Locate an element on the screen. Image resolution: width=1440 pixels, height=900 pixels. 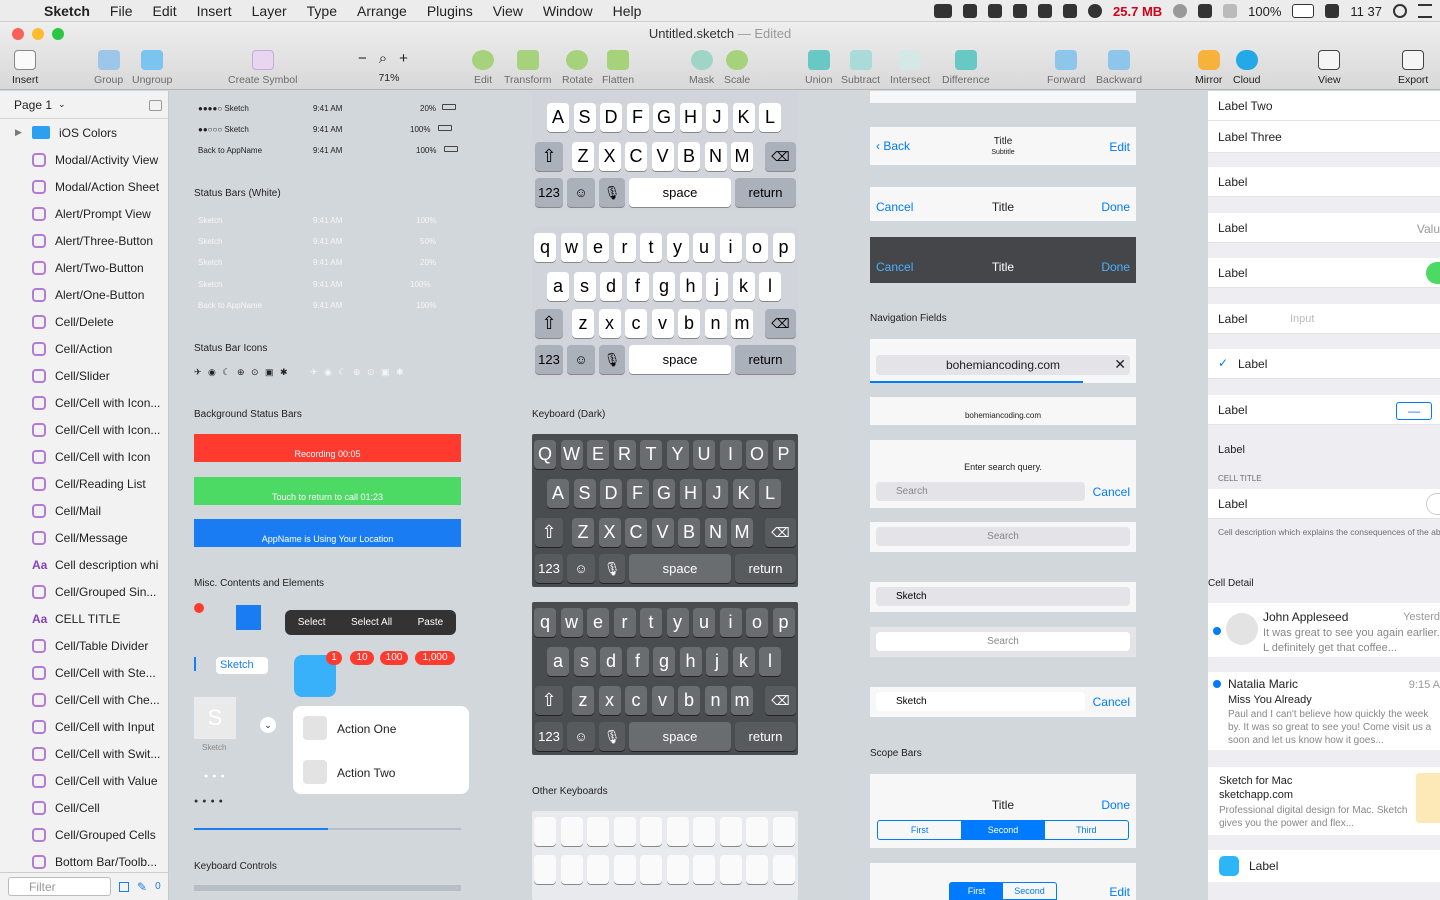
symbols-filter-icon is located at coordinates (124, 886).